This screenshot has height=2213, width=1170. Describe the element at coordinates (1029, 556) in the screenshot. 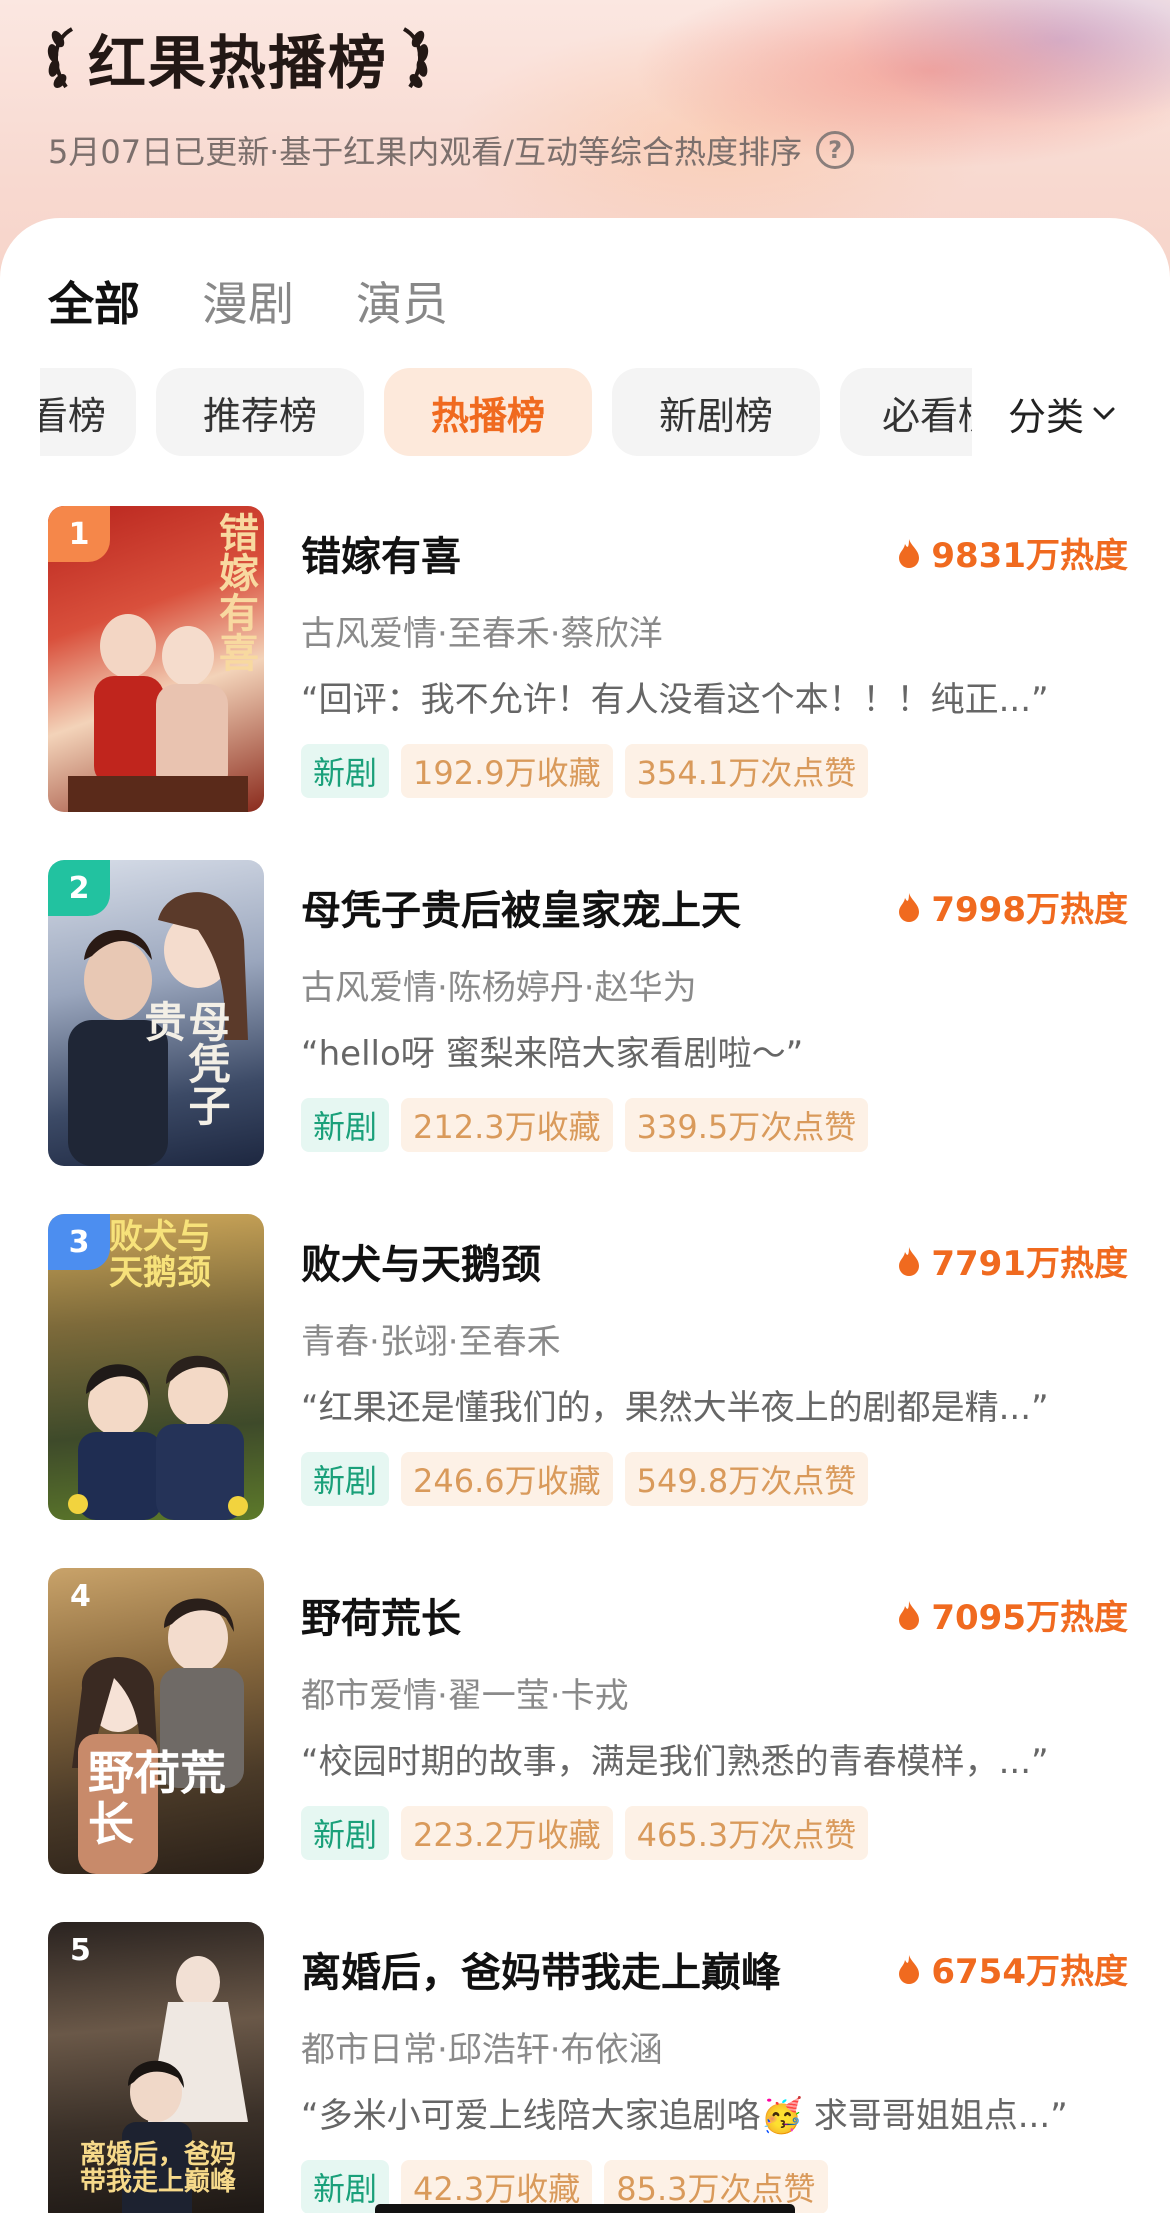

I see `heat-value: 9831万热度` at that location.